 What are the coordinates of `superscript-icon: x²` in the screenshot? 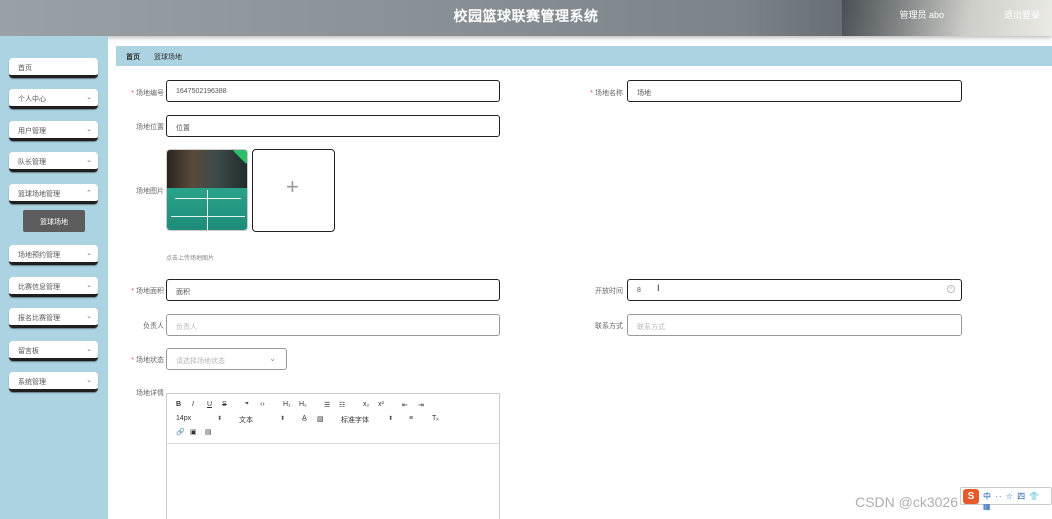 It's located at (381, 404).